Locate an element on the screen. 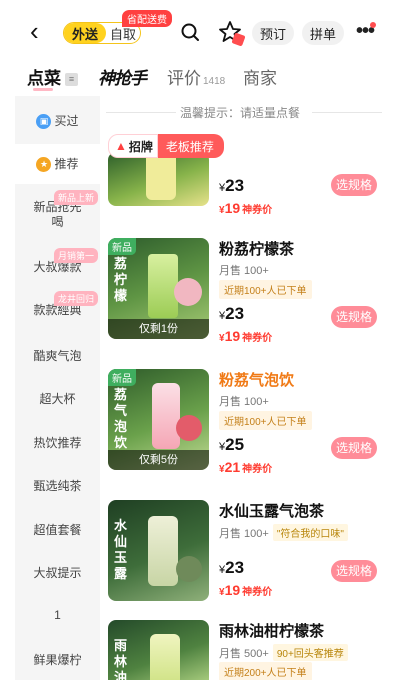 The image size is (411, 680). sidebar-badge: 龙井回归 is located at coordinates (76, 298).